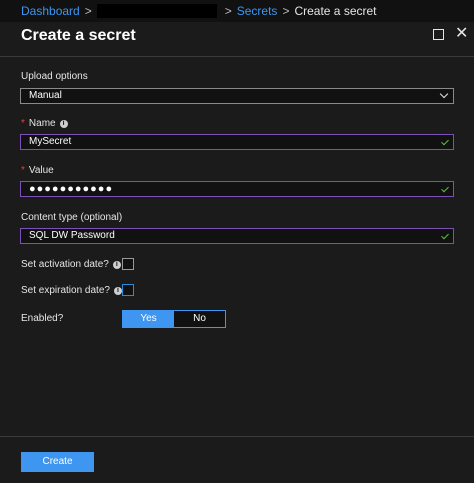 This screenshot has height=483, width=474. I want to click on content-type-label: Content type (optional), so click(71, 217).